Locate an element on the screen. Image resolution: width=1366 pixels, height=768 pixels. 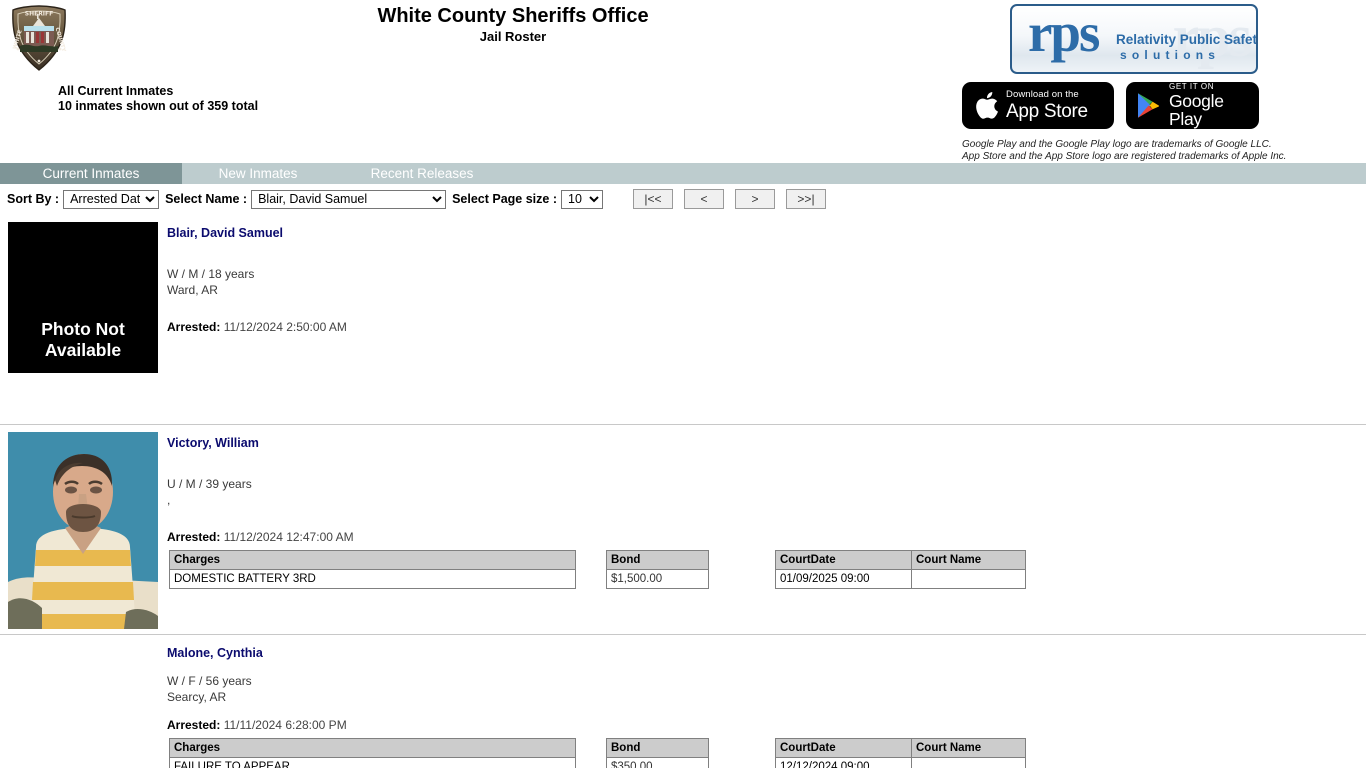
photo-unavailable-line-1: Photo Not is located at coordinates (83, 329).